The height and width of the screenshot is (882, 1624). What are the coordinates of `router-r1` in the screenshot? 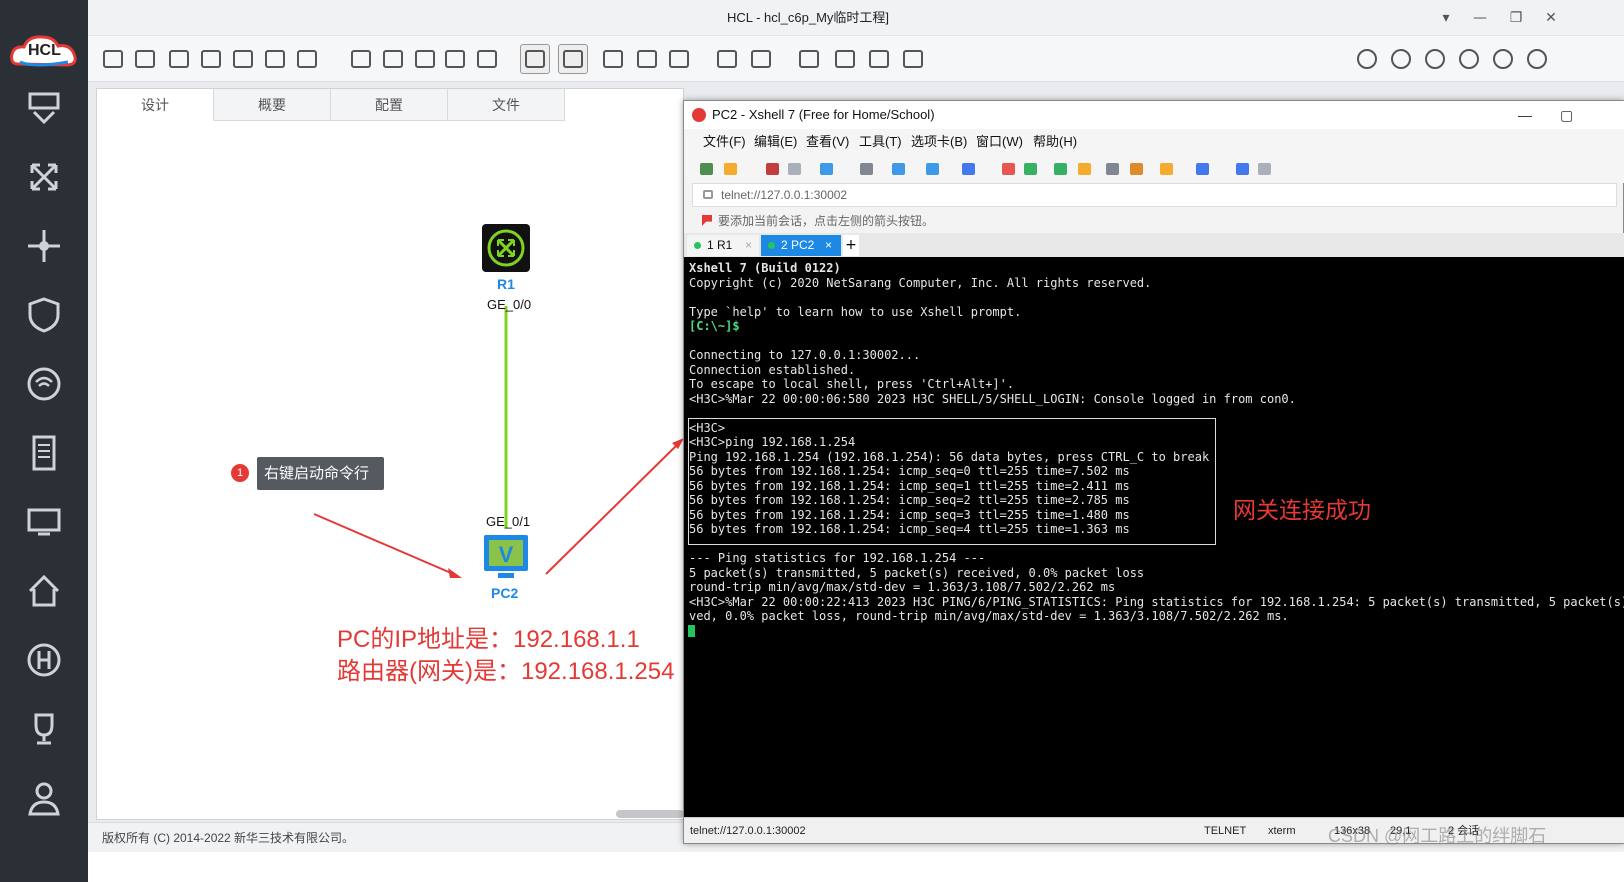 It's located at (506, 248).